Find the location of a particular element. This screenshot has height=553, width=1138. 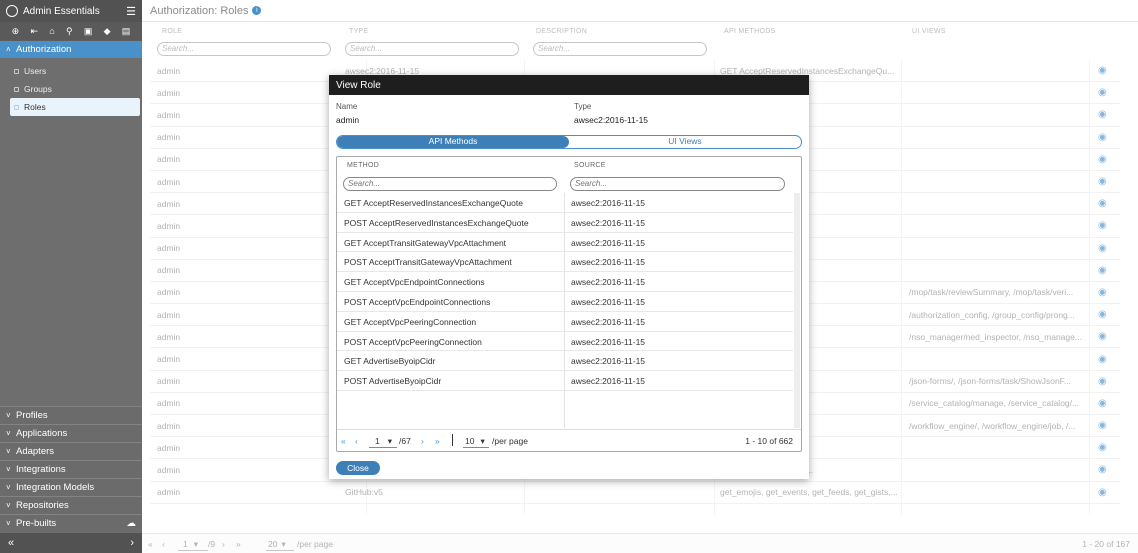

method-cell: GET AcceptVpcEndpointConnections is located at coordinates (414, 282).